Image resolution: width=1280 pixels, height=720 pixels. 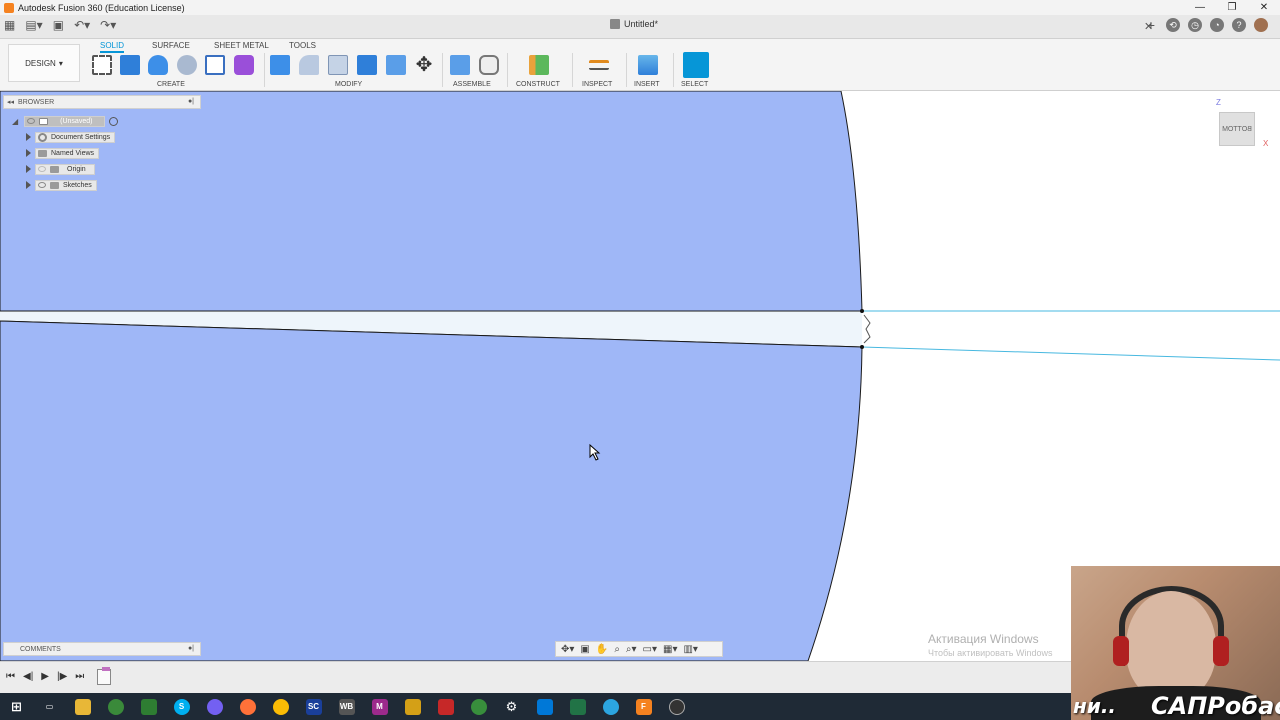 What do you see at coordinates (348, 84) in the screenshot?
I see `modify-menu-label: MODIFY` at bounding box center [348, 84].